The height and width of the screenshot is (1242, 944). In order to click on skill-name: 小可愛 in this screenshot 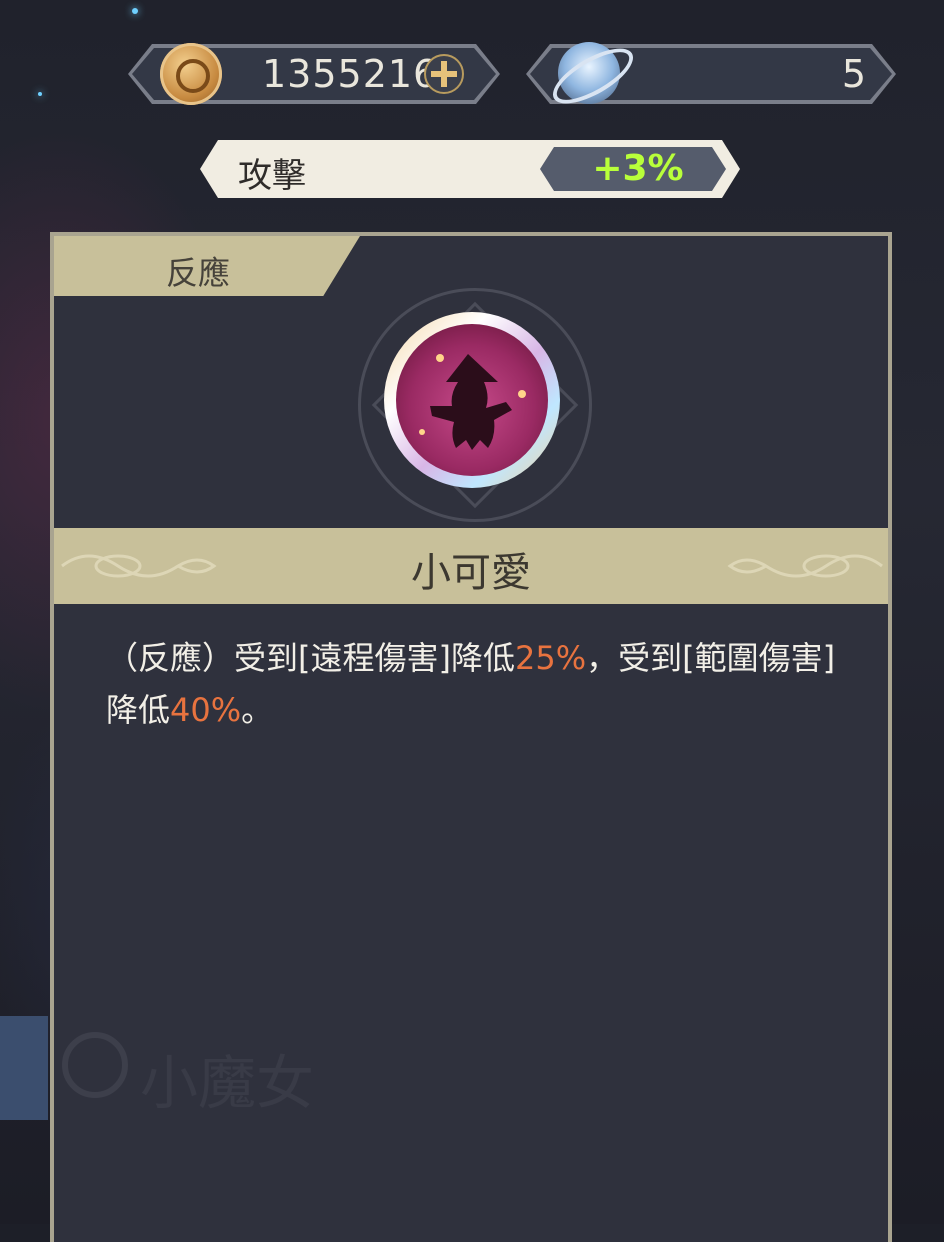, I will do `click(471, 573)`.